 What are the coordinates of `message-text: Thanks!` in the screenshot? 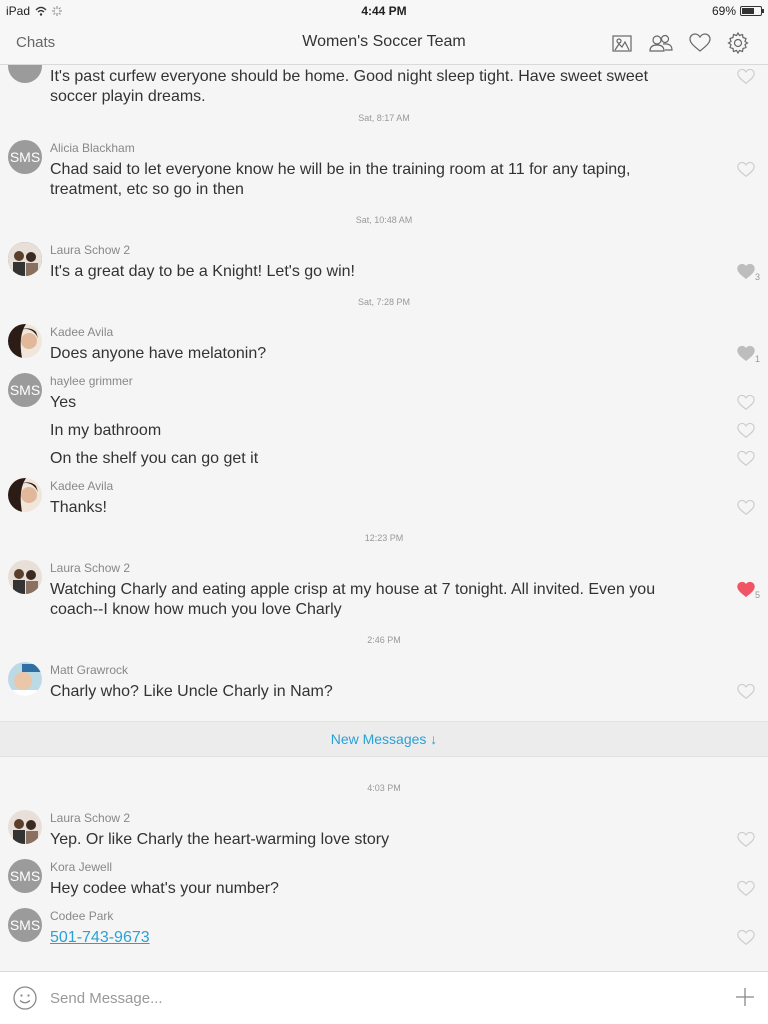 It's located at (78, 507).